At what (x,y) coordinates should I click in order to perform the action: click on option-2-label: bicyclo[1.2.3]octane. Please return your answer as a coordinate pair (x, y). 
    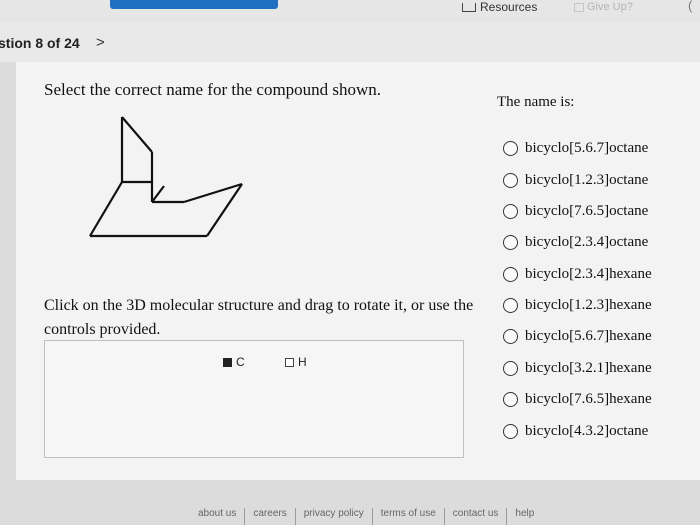
    Looking at the image, I should click on (587, 180).